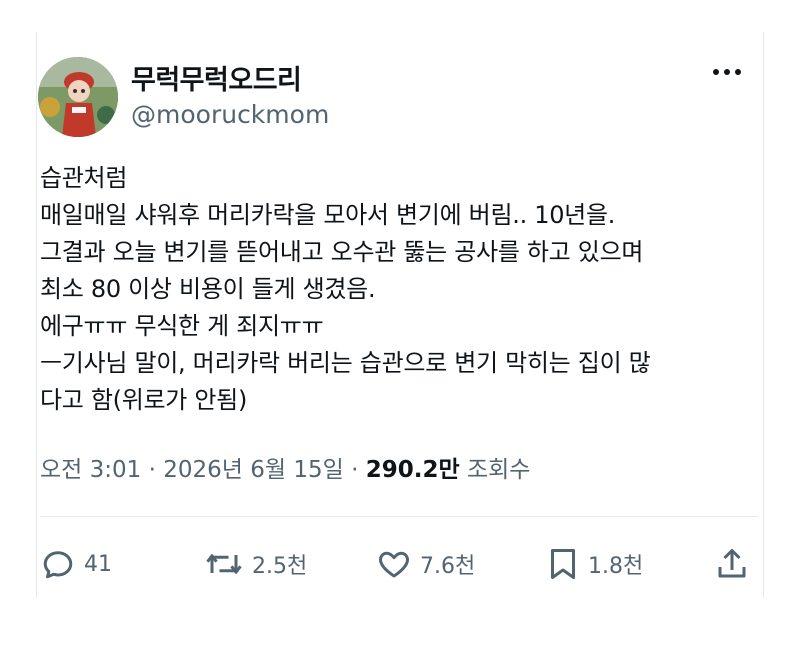 The width and height of the screenshot is (800, 648). I want to click on like-count: 7.6천, so click(448, 566).